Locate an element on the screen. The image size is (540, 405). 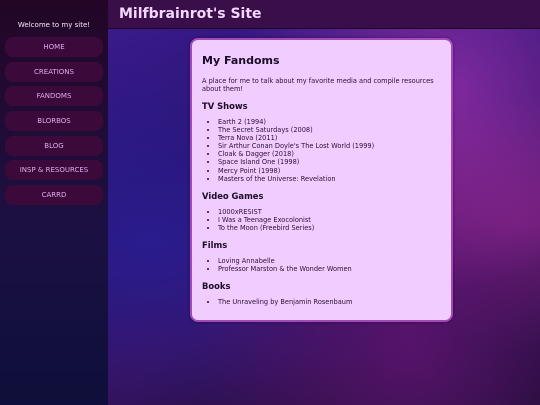
list-item: Professor Marston & the Wonder Women is located at coordinates (329, 269).